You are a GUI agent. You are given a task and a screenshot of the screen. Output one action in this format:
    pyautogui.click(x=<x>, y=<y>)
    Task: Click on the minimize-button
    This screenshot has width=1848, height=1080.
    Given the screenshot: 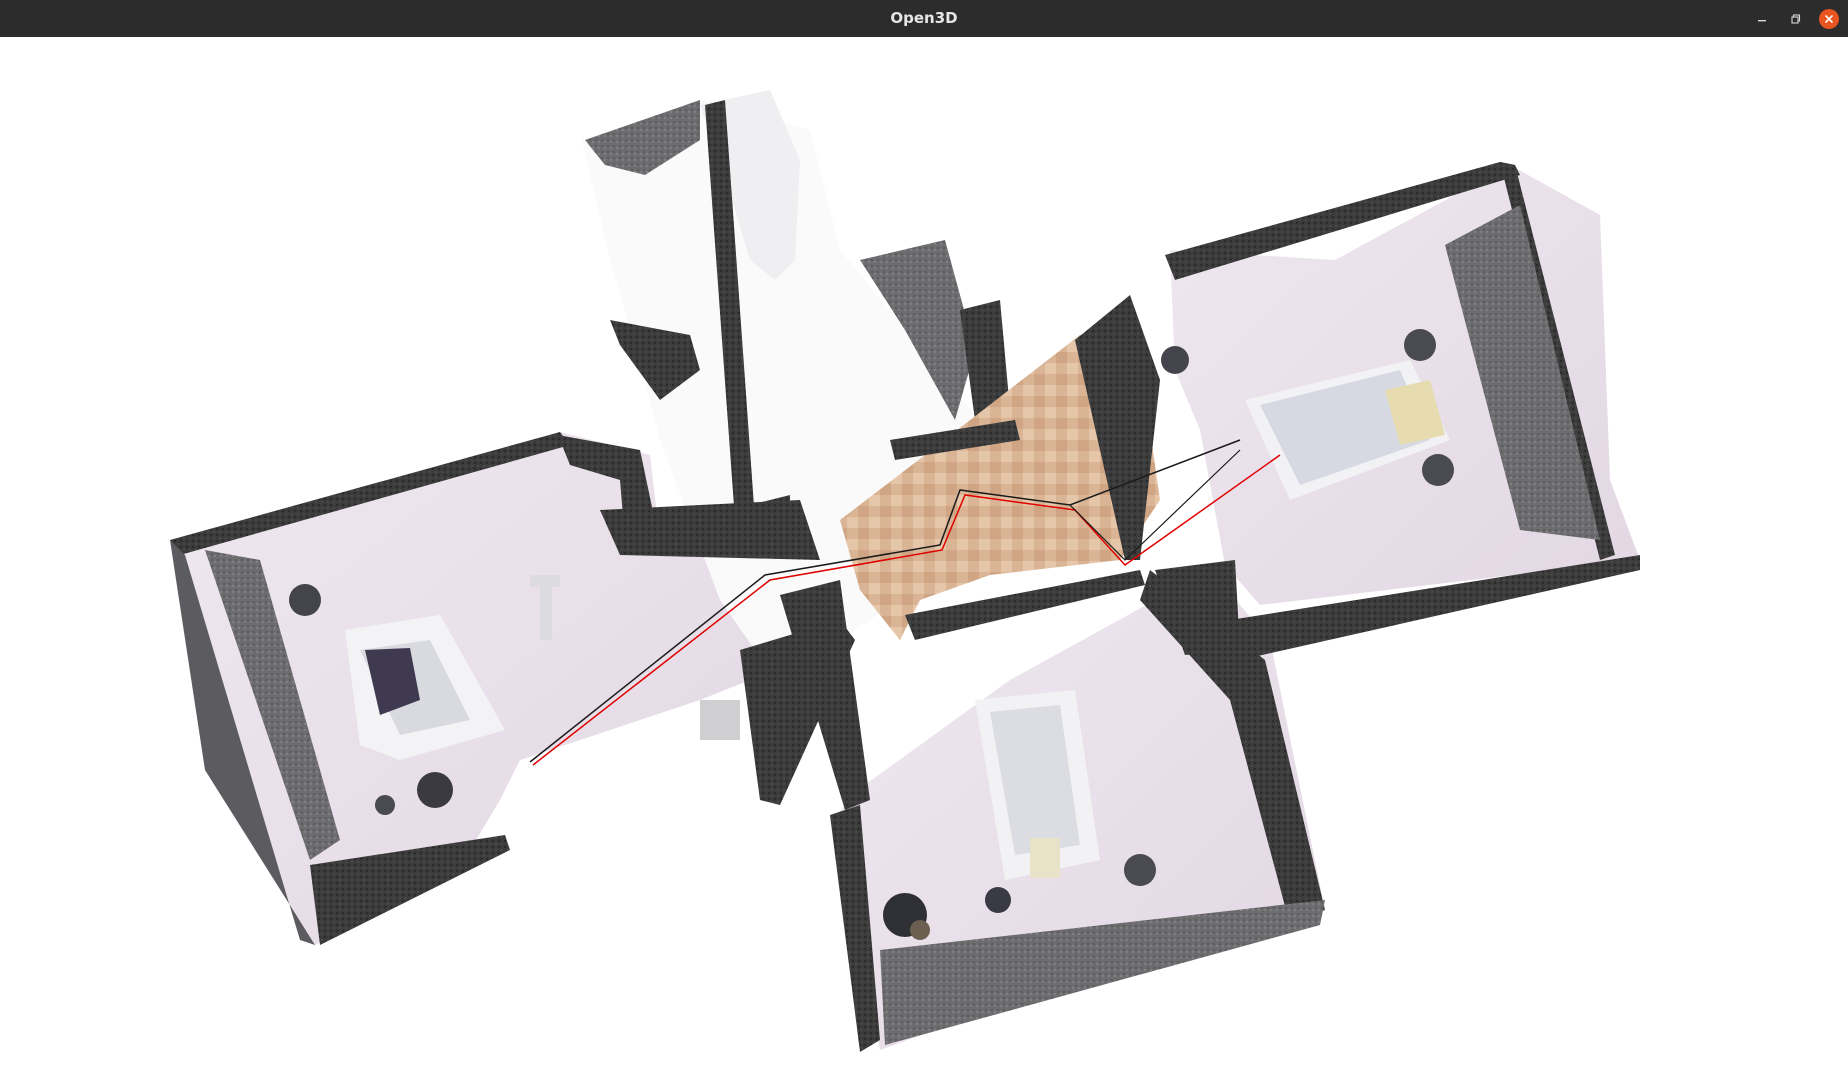 What is the action you would take?
    pyautogui.click(x=1762, y=19)
    